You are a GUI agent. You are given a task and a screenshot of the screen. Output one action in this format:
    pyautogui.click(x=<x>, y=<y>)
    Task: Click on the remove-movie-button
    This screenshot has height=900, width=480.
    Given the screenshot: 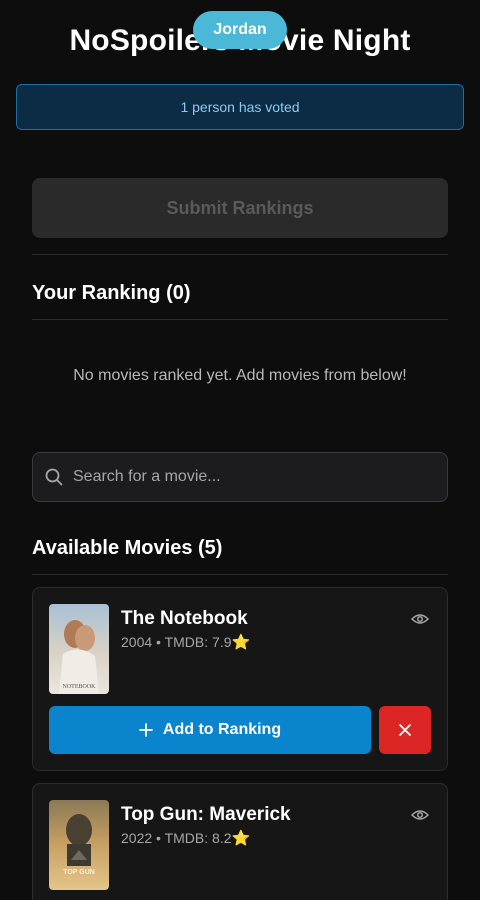 What is the action you would take?
    pyautogui.click(x=405, y=730)
    